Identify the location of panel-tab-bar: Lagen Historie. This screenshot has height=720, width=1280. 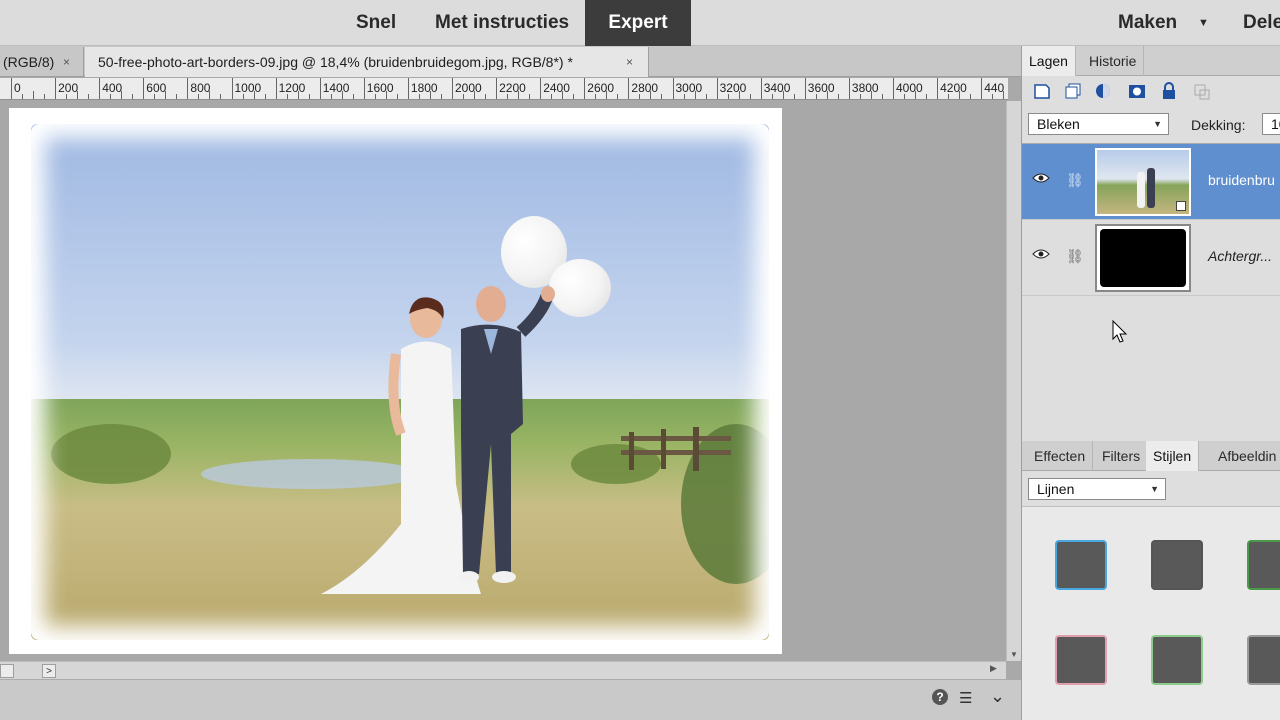
(1151, 61).